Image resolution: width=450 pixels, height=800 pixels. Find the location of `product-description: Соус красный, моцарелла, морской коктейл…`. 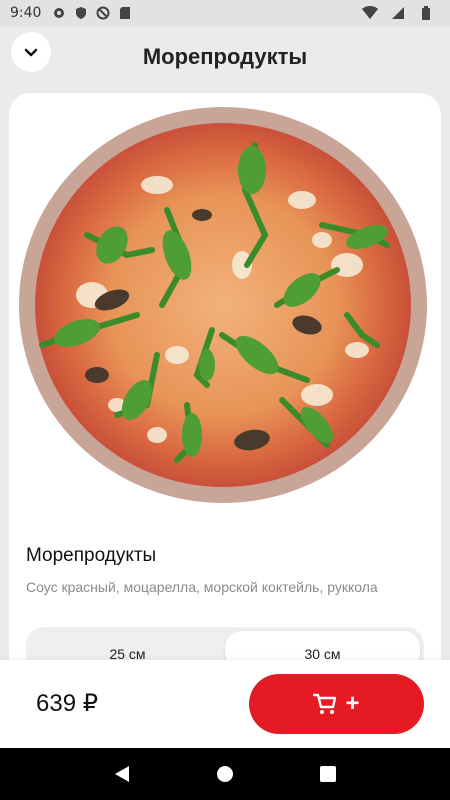

product-description: Соус красный, моцарелла, морской коктейл… is located at coordinates (202, 587).